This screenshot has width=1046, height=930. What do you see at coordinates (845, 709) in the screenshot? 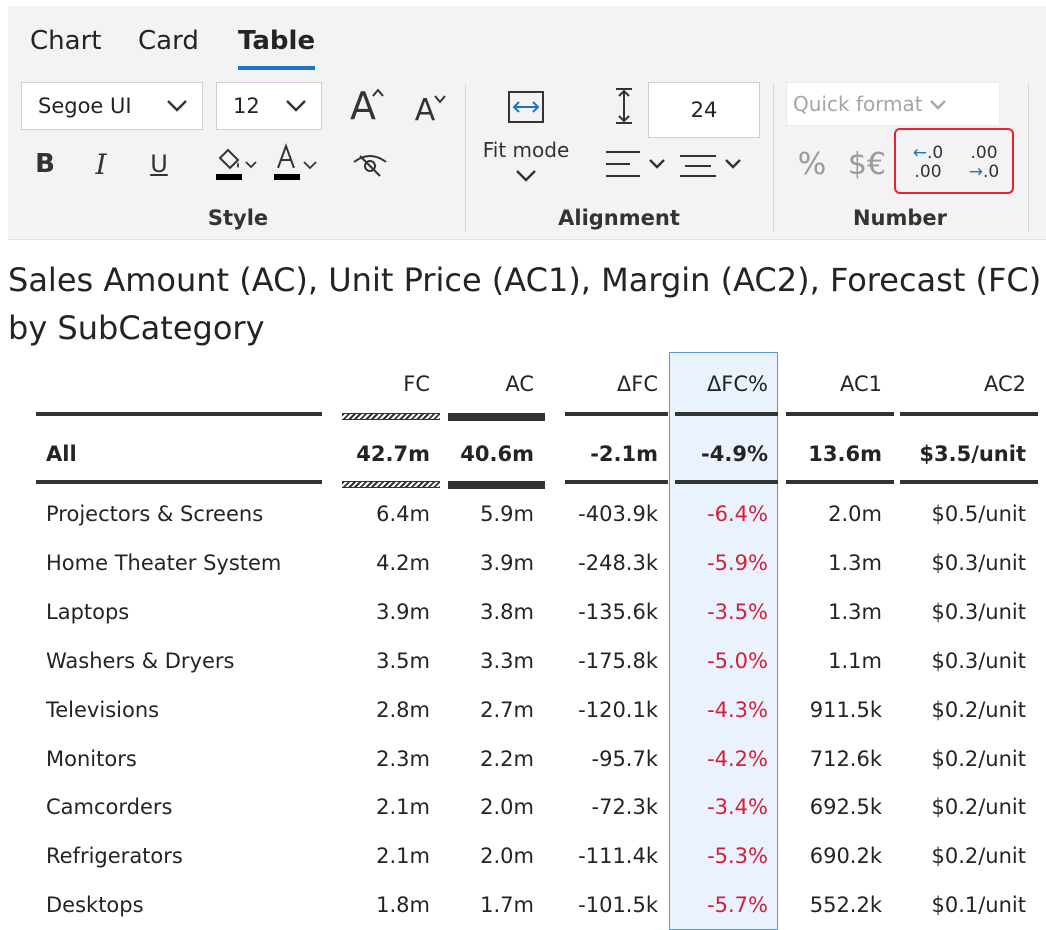
I see `table-cell: 911.5k` at bounding box center [845, 709].